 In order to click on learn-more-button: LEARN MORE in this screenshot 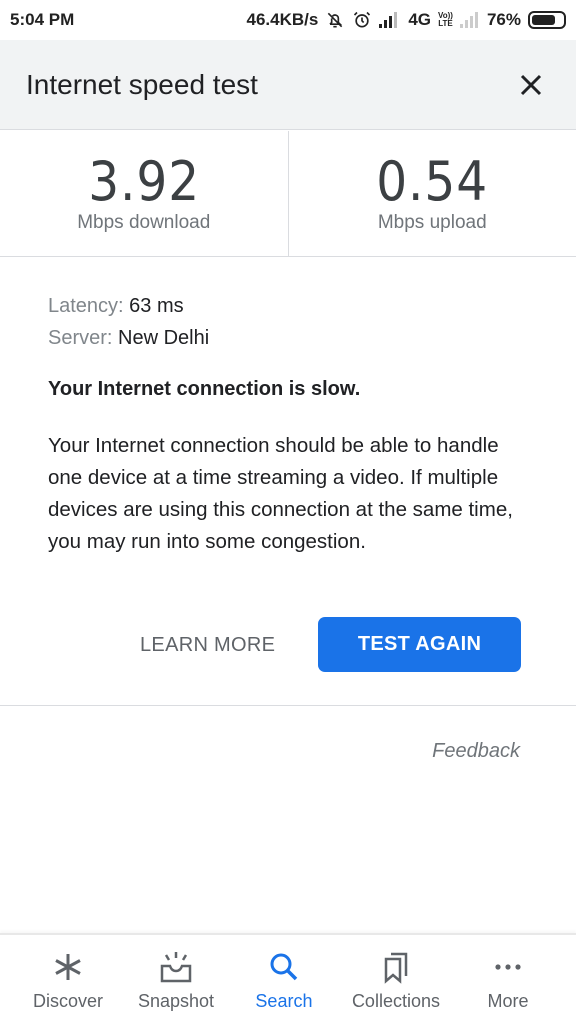, I will do `click(207, 645)`.